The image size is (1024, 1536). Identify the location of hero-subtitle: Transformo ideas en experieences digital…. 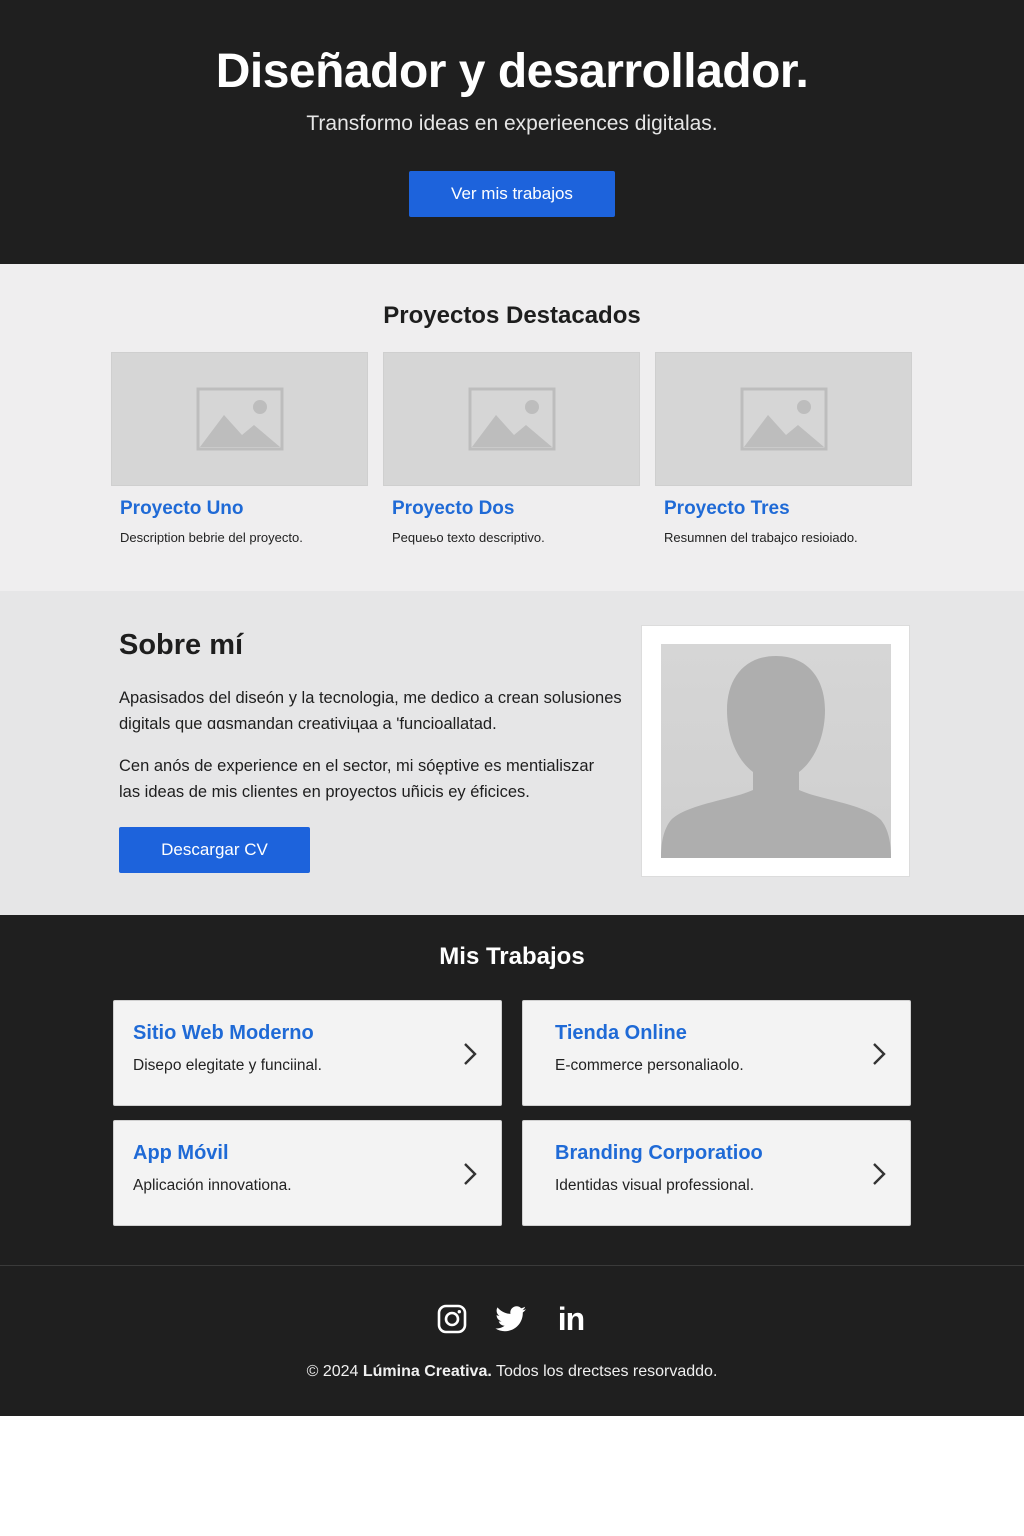
(512, 123).